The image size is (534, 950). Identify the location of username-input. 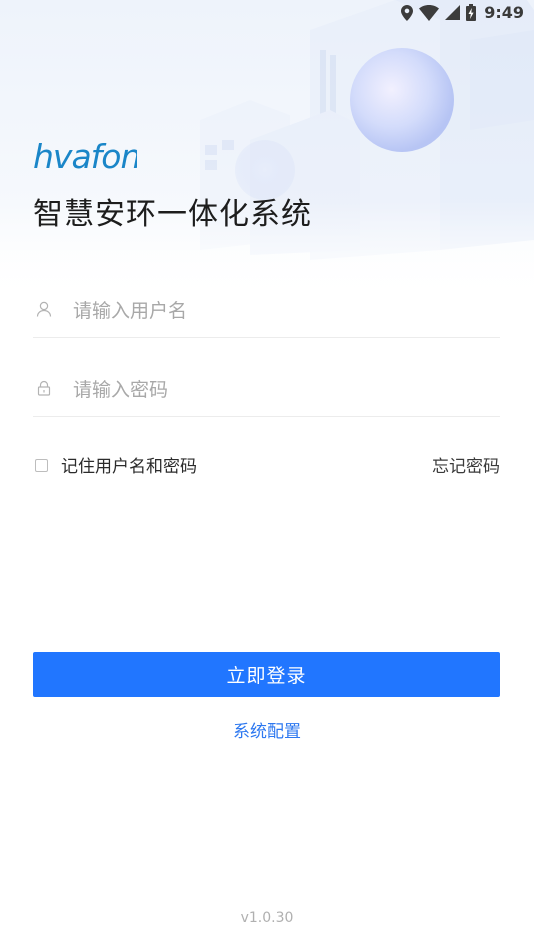
(273, 311).